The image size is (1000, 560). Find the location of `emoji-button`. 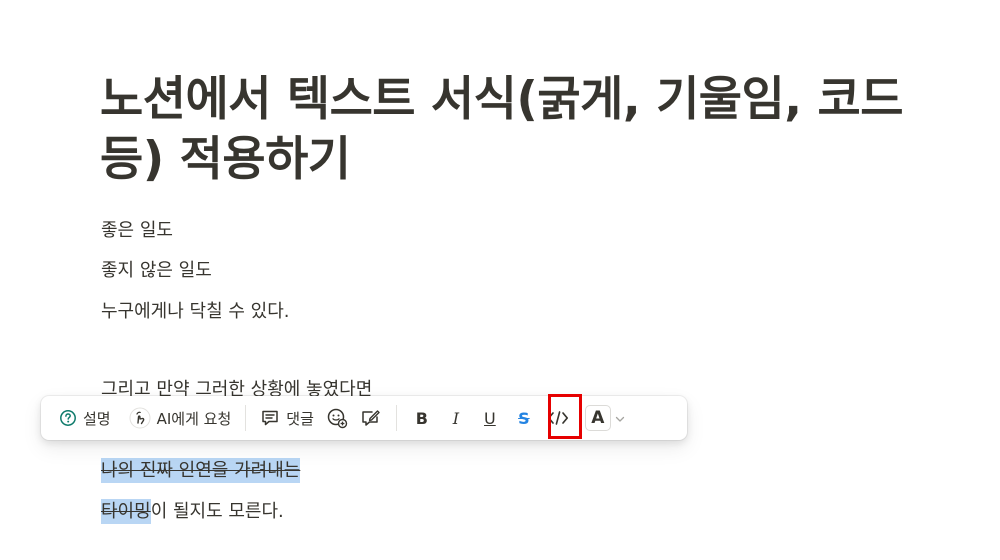

emoji-button is located at coordinates (337, 418).